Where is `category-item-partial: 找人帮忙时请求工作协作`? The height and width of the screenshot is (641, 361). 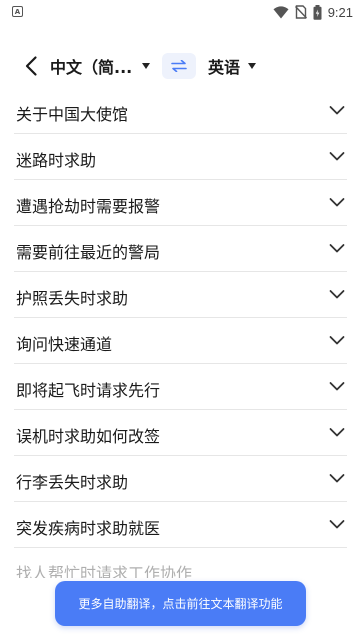 category-item-partial: 找人帮忙时请求工作协作 is located at coordinates (180, 563).